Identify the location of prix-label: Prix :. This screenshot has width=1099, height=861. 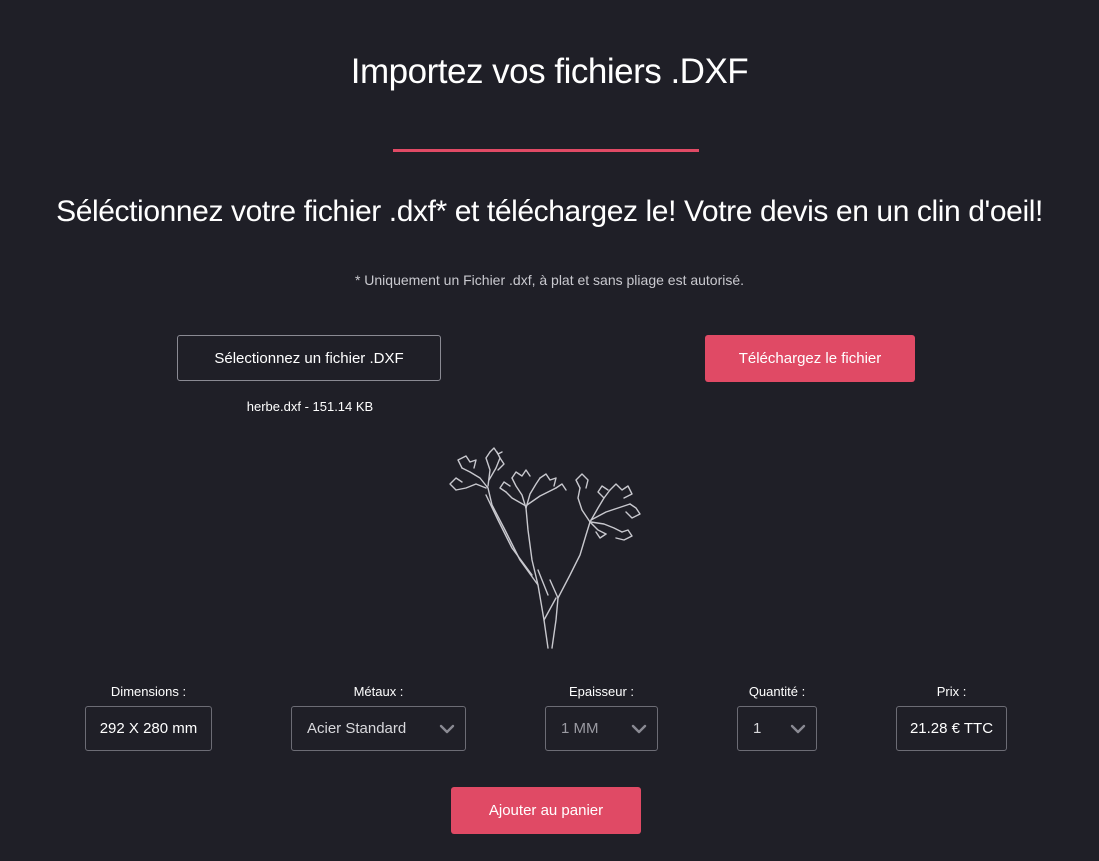
(951, 691).